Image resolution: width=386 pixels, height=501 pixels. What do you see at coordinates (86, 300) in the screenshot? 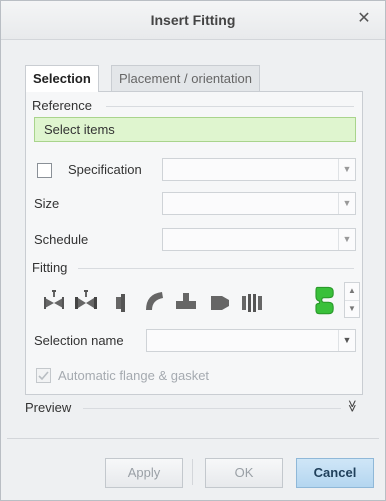
I see `valve-flanged-icon` at bounding box center [86, 300].